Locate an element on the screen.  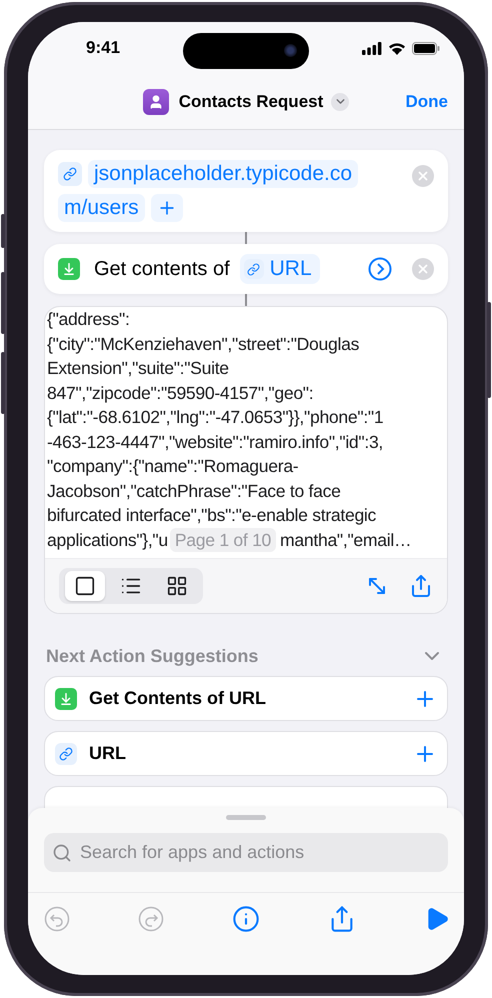
suggestion-label: URL is located at coordinates (108, 753).